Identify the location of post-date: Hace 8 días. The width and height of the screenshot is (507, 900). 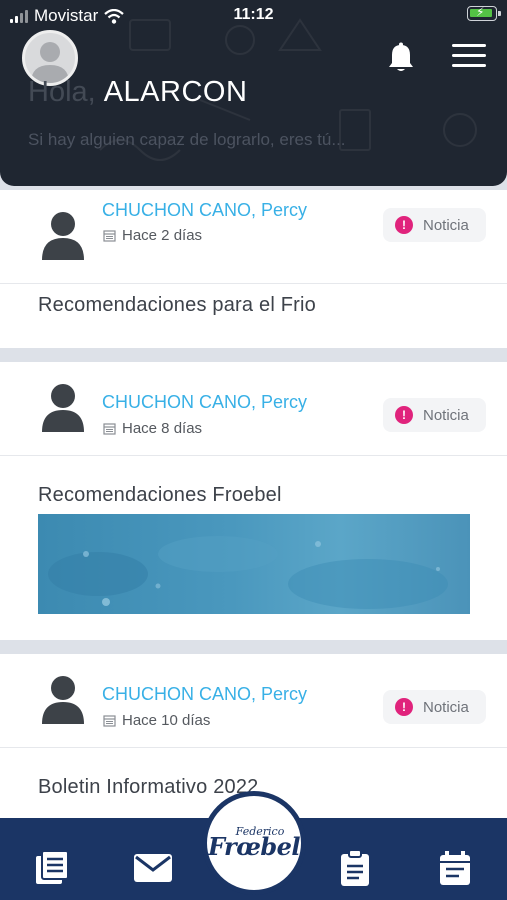
(152, 428).